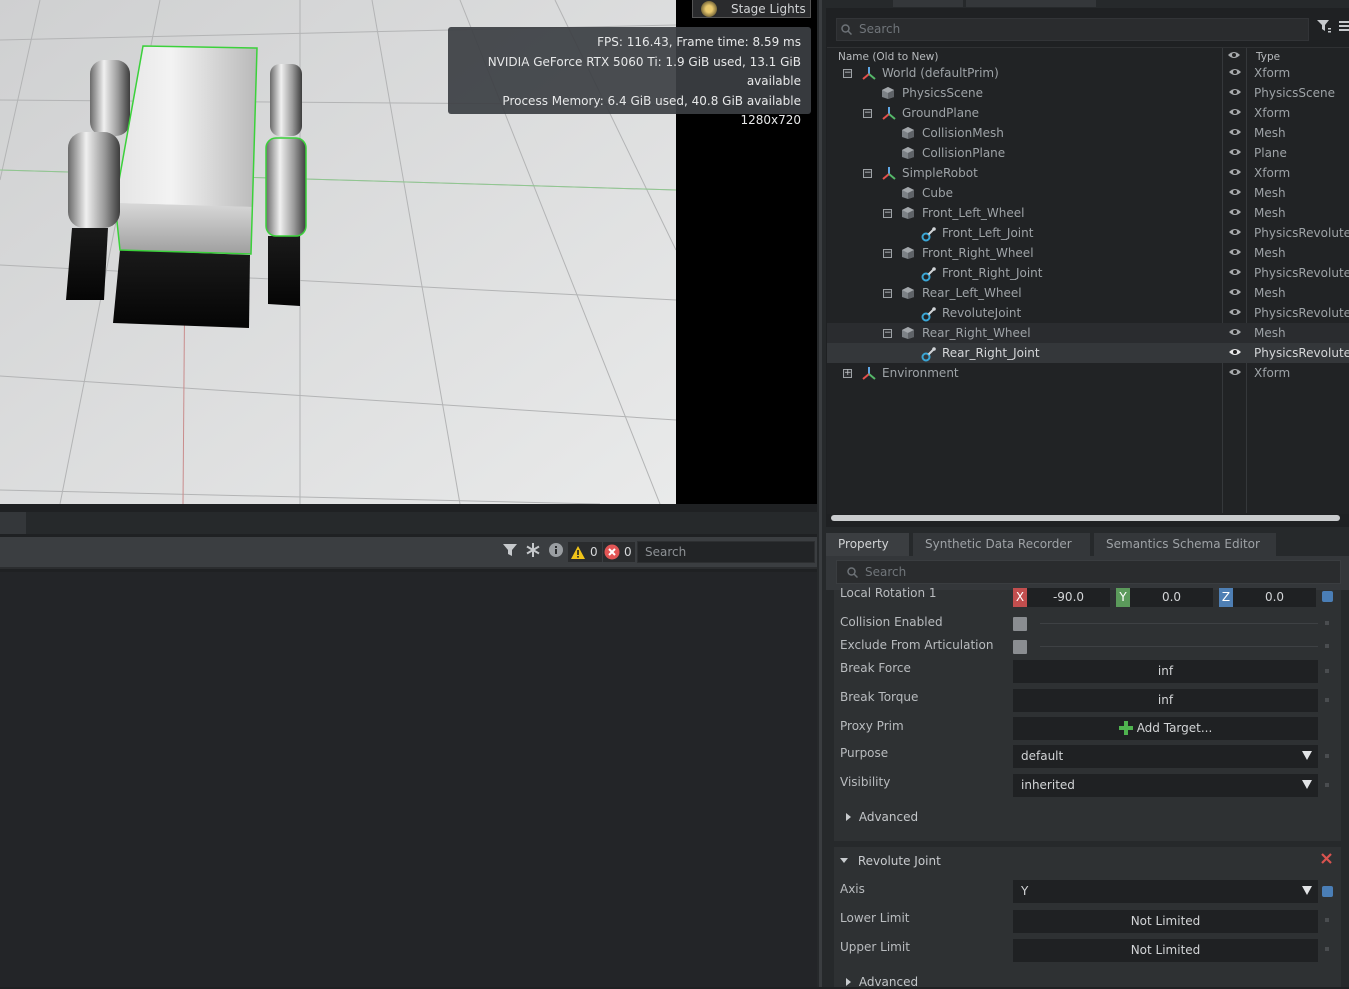  I want to click on console-search-input: Search, so click(726, 552).